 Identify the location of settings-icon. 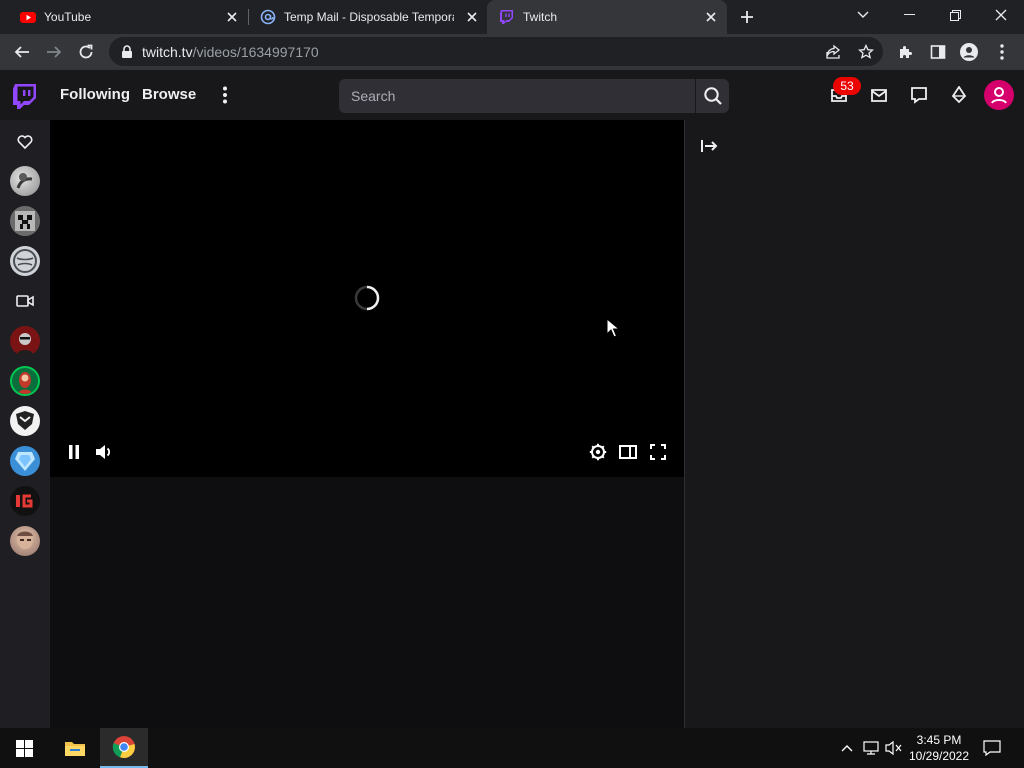
(598, 452).